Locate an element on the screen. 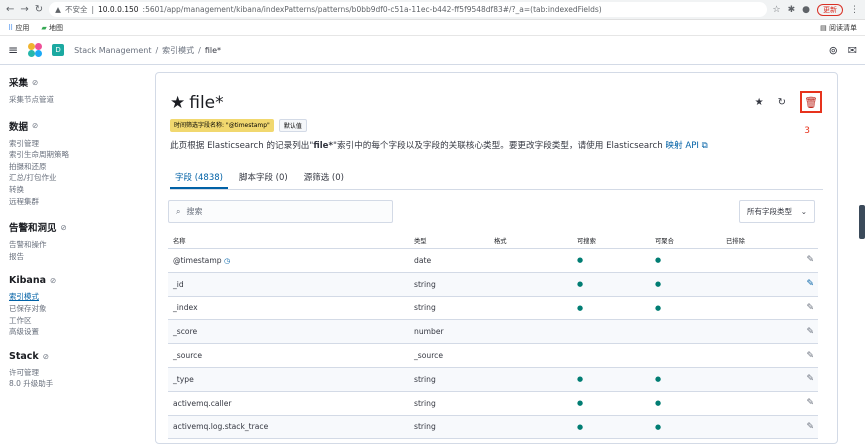 This screenshot has height=444, width=865. sidebar-item: 已保存对象 is located at coordinates (75, 309).